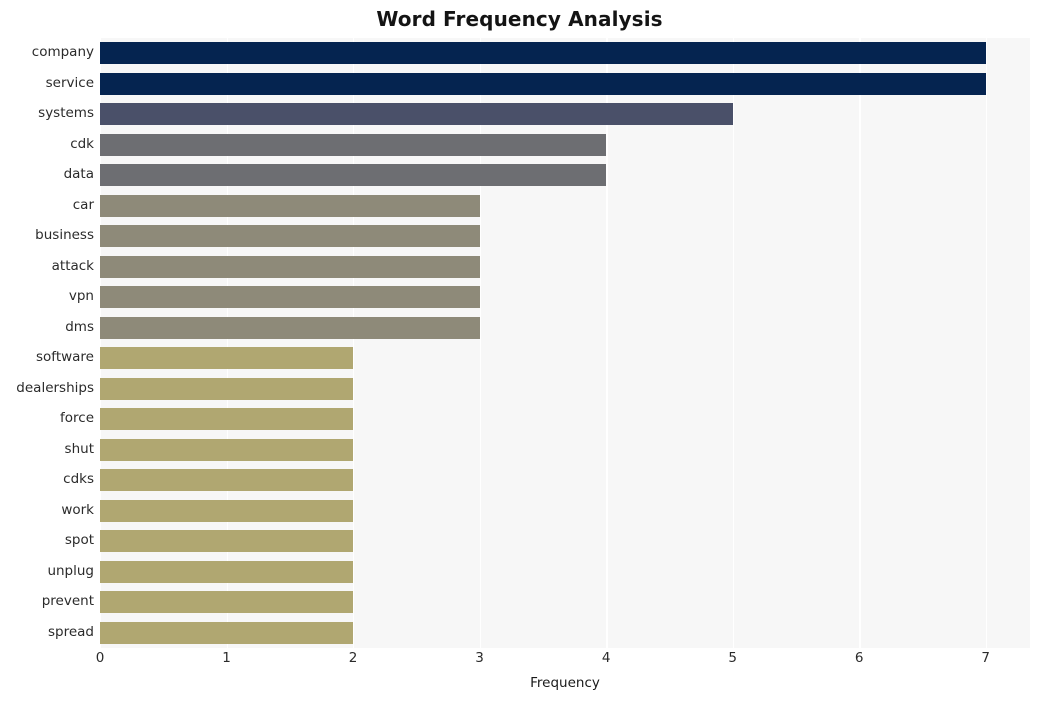 The height and width of the screenshot is (701, 1039). What do you see at coordinates (82, 143) in the screenshot?
I see `y-tick-label-cdk: cdk` at bounding box center [82, 143].